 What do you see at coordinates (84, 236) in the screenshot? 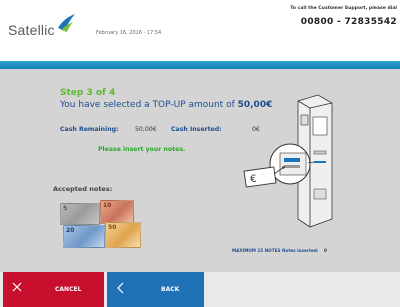
I see `banknote-20-image: 20` at bounding box center [84, 236].